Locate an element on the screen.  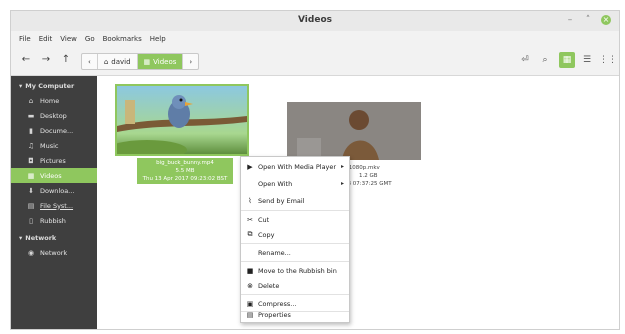
copy-icon: ⧉ is located at coordinates (250, 234).